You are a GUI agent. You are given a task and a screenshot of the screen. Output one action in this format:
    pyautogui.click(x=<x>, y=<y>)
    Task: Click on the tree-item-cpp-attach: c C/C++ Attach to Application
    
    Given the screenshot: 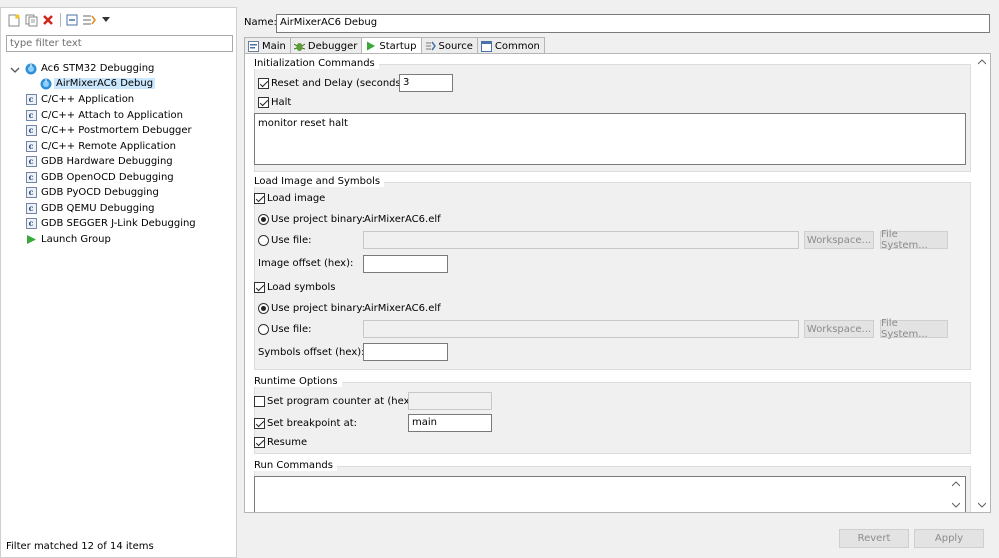 What is the action you would take?
    pyautogui.click(x=104, y=115)
    